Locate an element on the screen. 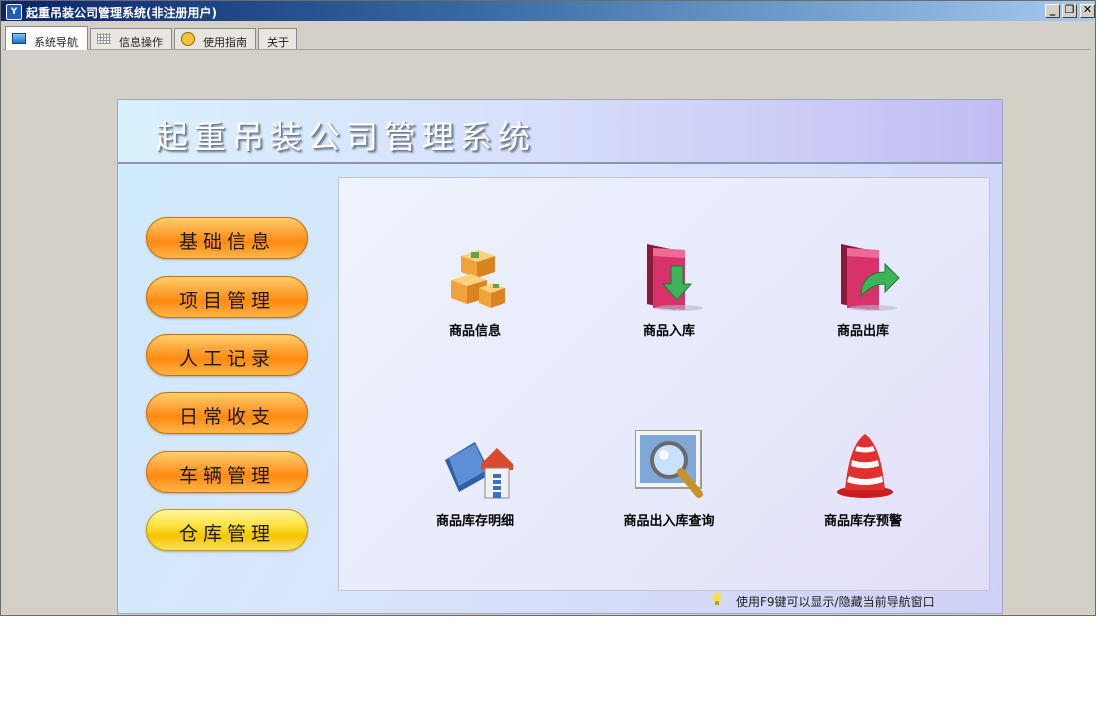 The width and height of the screenshot is (1098, 714). tab-label: 使用指南 is located at coordinates (225, 42).